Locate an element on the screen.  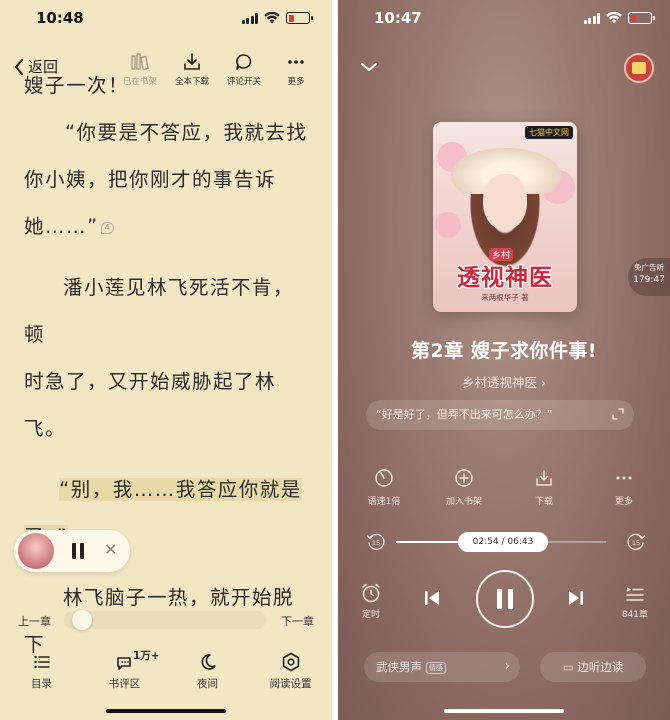
comment-count-bubble: 4 is located at coordinates (107, 228).